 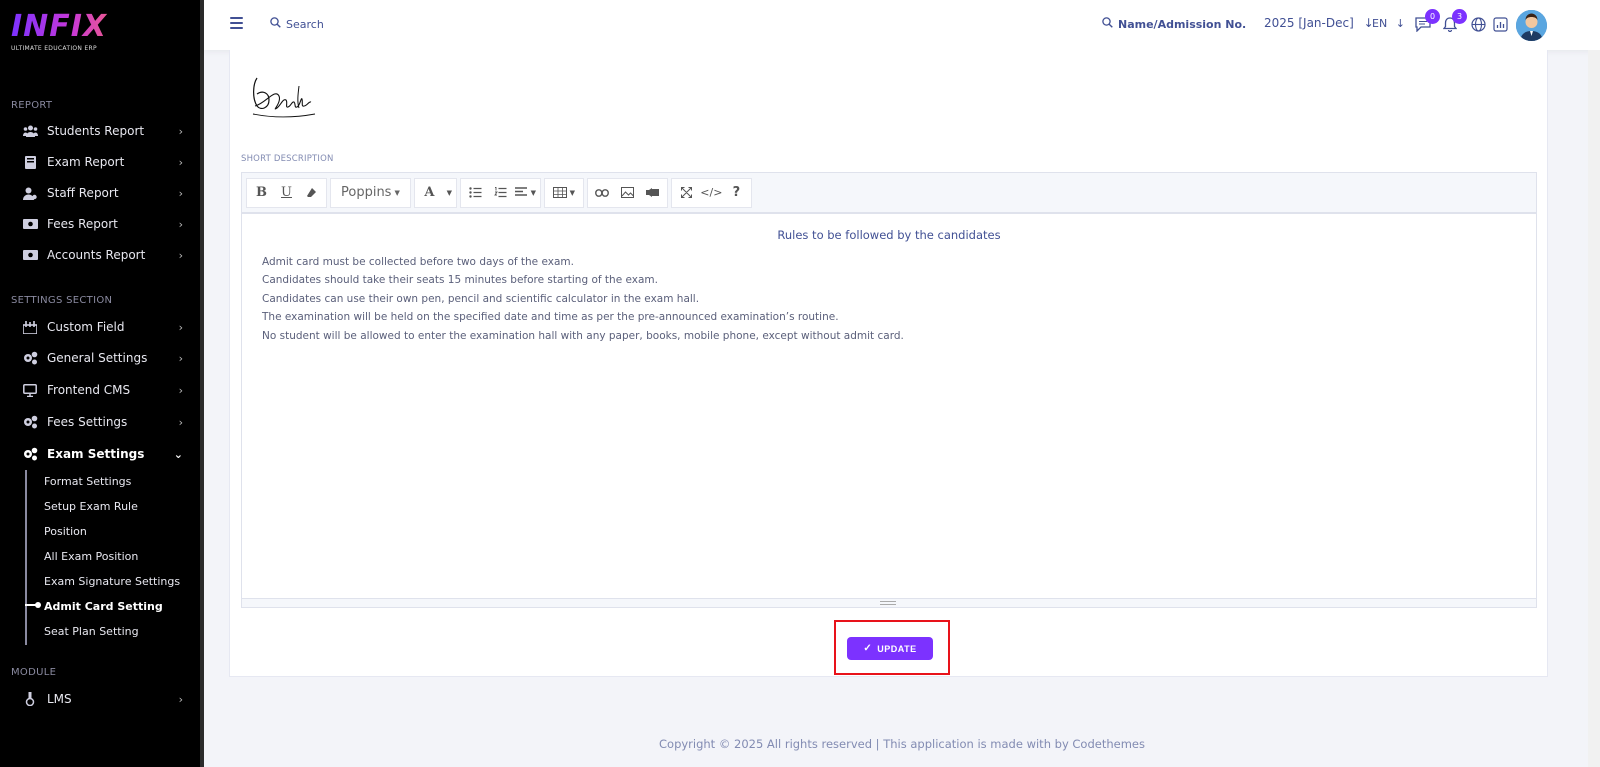 I want to click on bell-icon: 3, so click(x=1454, y=21).